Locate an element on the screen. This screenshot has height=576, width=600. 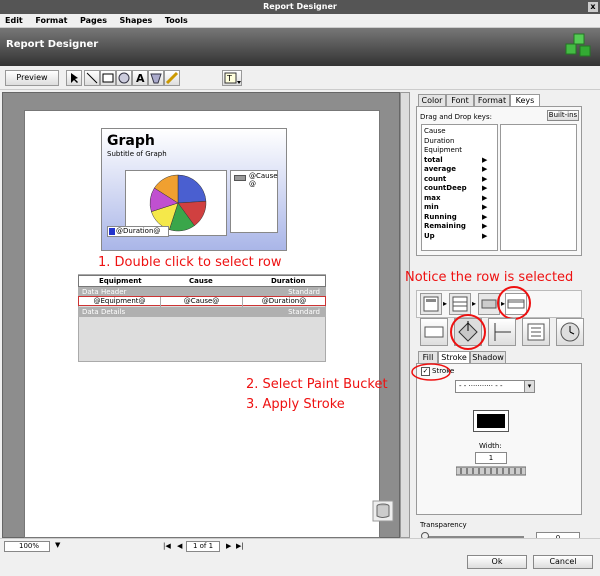
line-style-value: - - ··········· - - is located at coordinates (481, 386).